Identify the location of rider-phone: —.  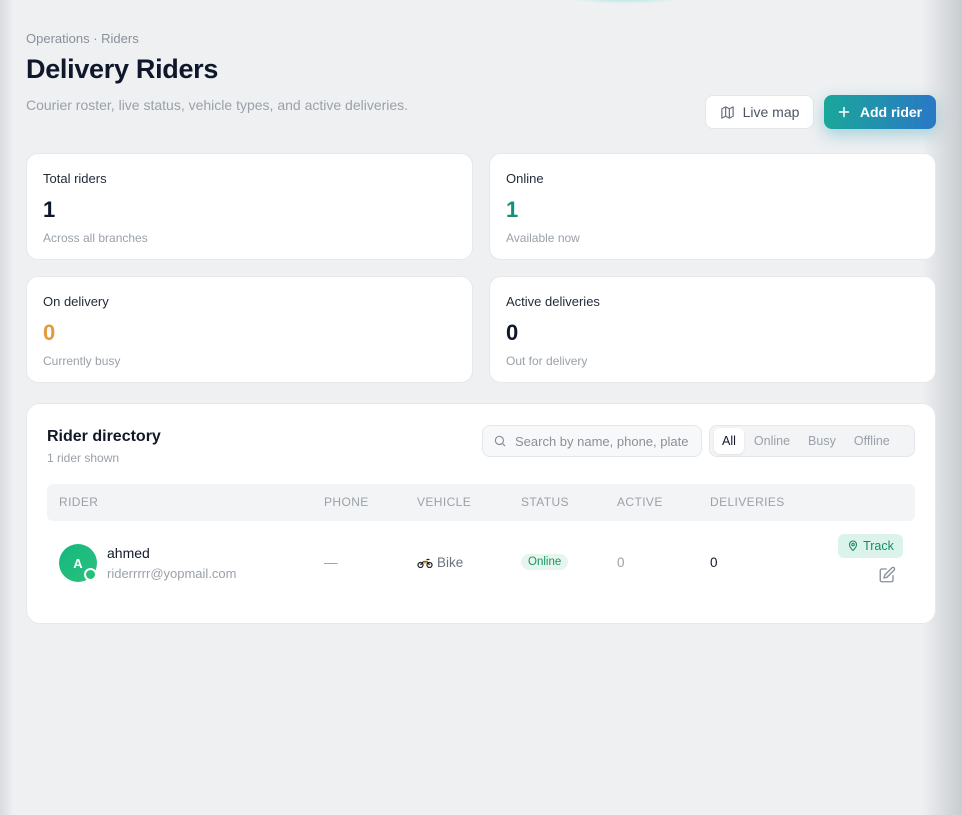
(331, 562).